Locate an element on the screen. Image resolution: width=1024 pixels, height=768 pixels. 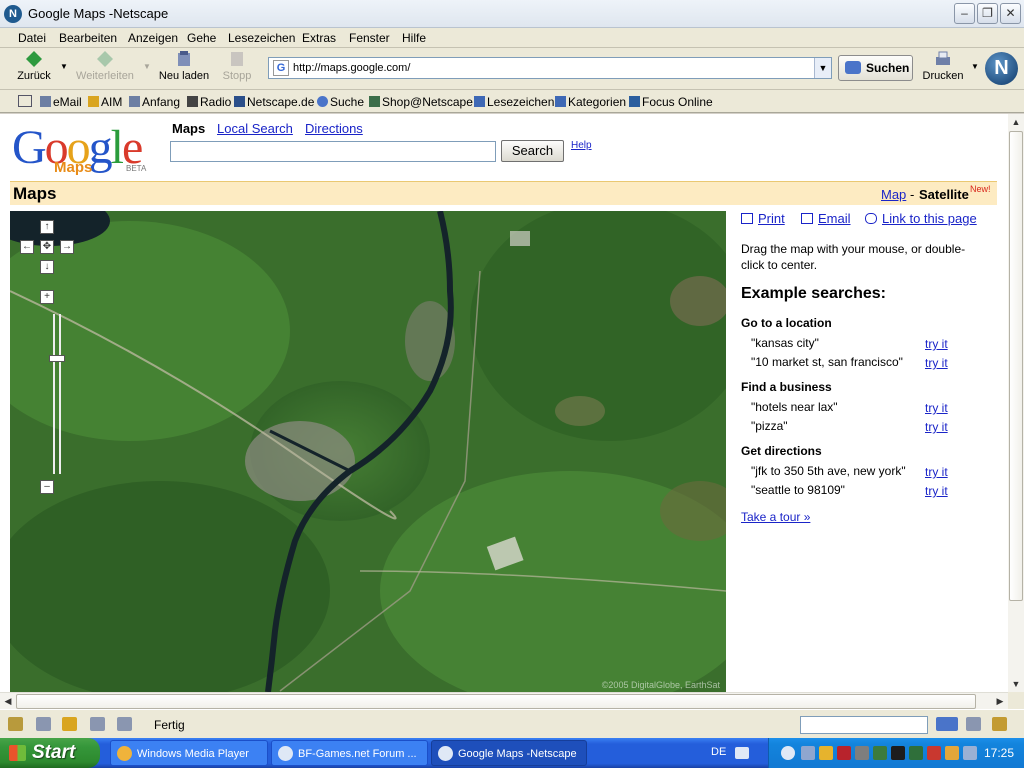
bookmark-lesezeichen: Lesezeichen is located at coordinates (514, 102).